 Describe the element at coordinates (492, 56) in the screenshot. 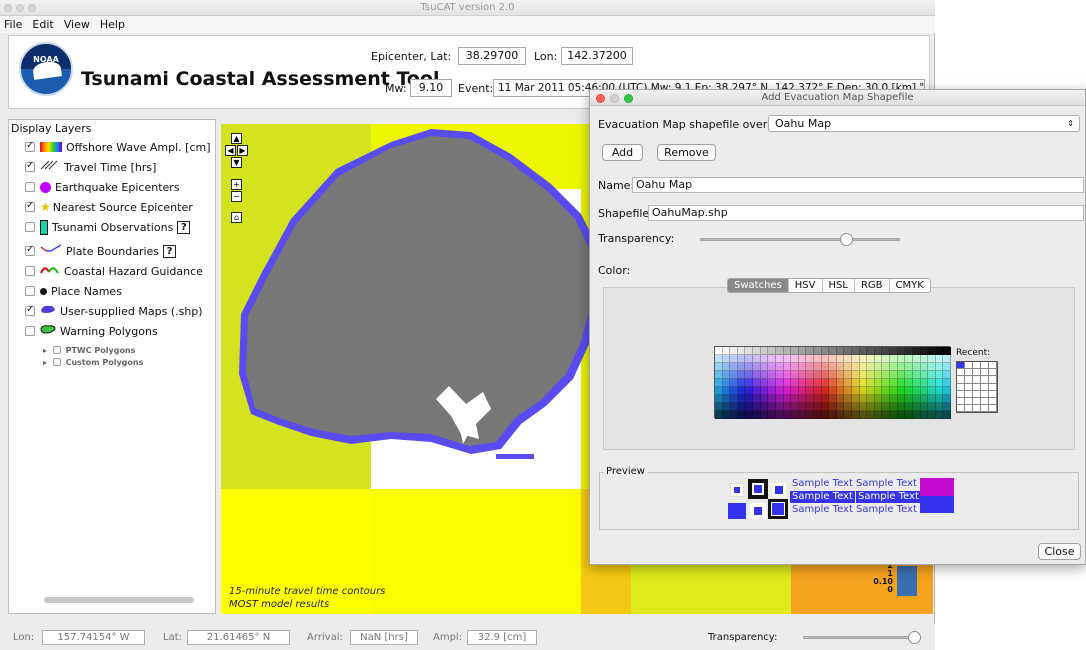

I see `epicenter-lat-field: 38.29700` at that location.